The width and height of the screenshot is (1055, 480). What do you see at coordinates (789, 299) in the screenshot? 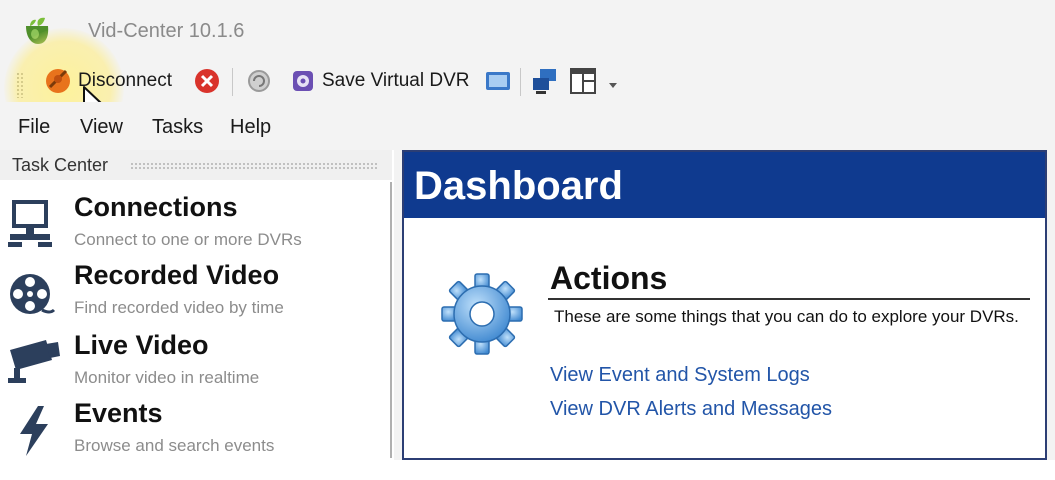
I see `actions-divider` at bounding box center [789, 299].